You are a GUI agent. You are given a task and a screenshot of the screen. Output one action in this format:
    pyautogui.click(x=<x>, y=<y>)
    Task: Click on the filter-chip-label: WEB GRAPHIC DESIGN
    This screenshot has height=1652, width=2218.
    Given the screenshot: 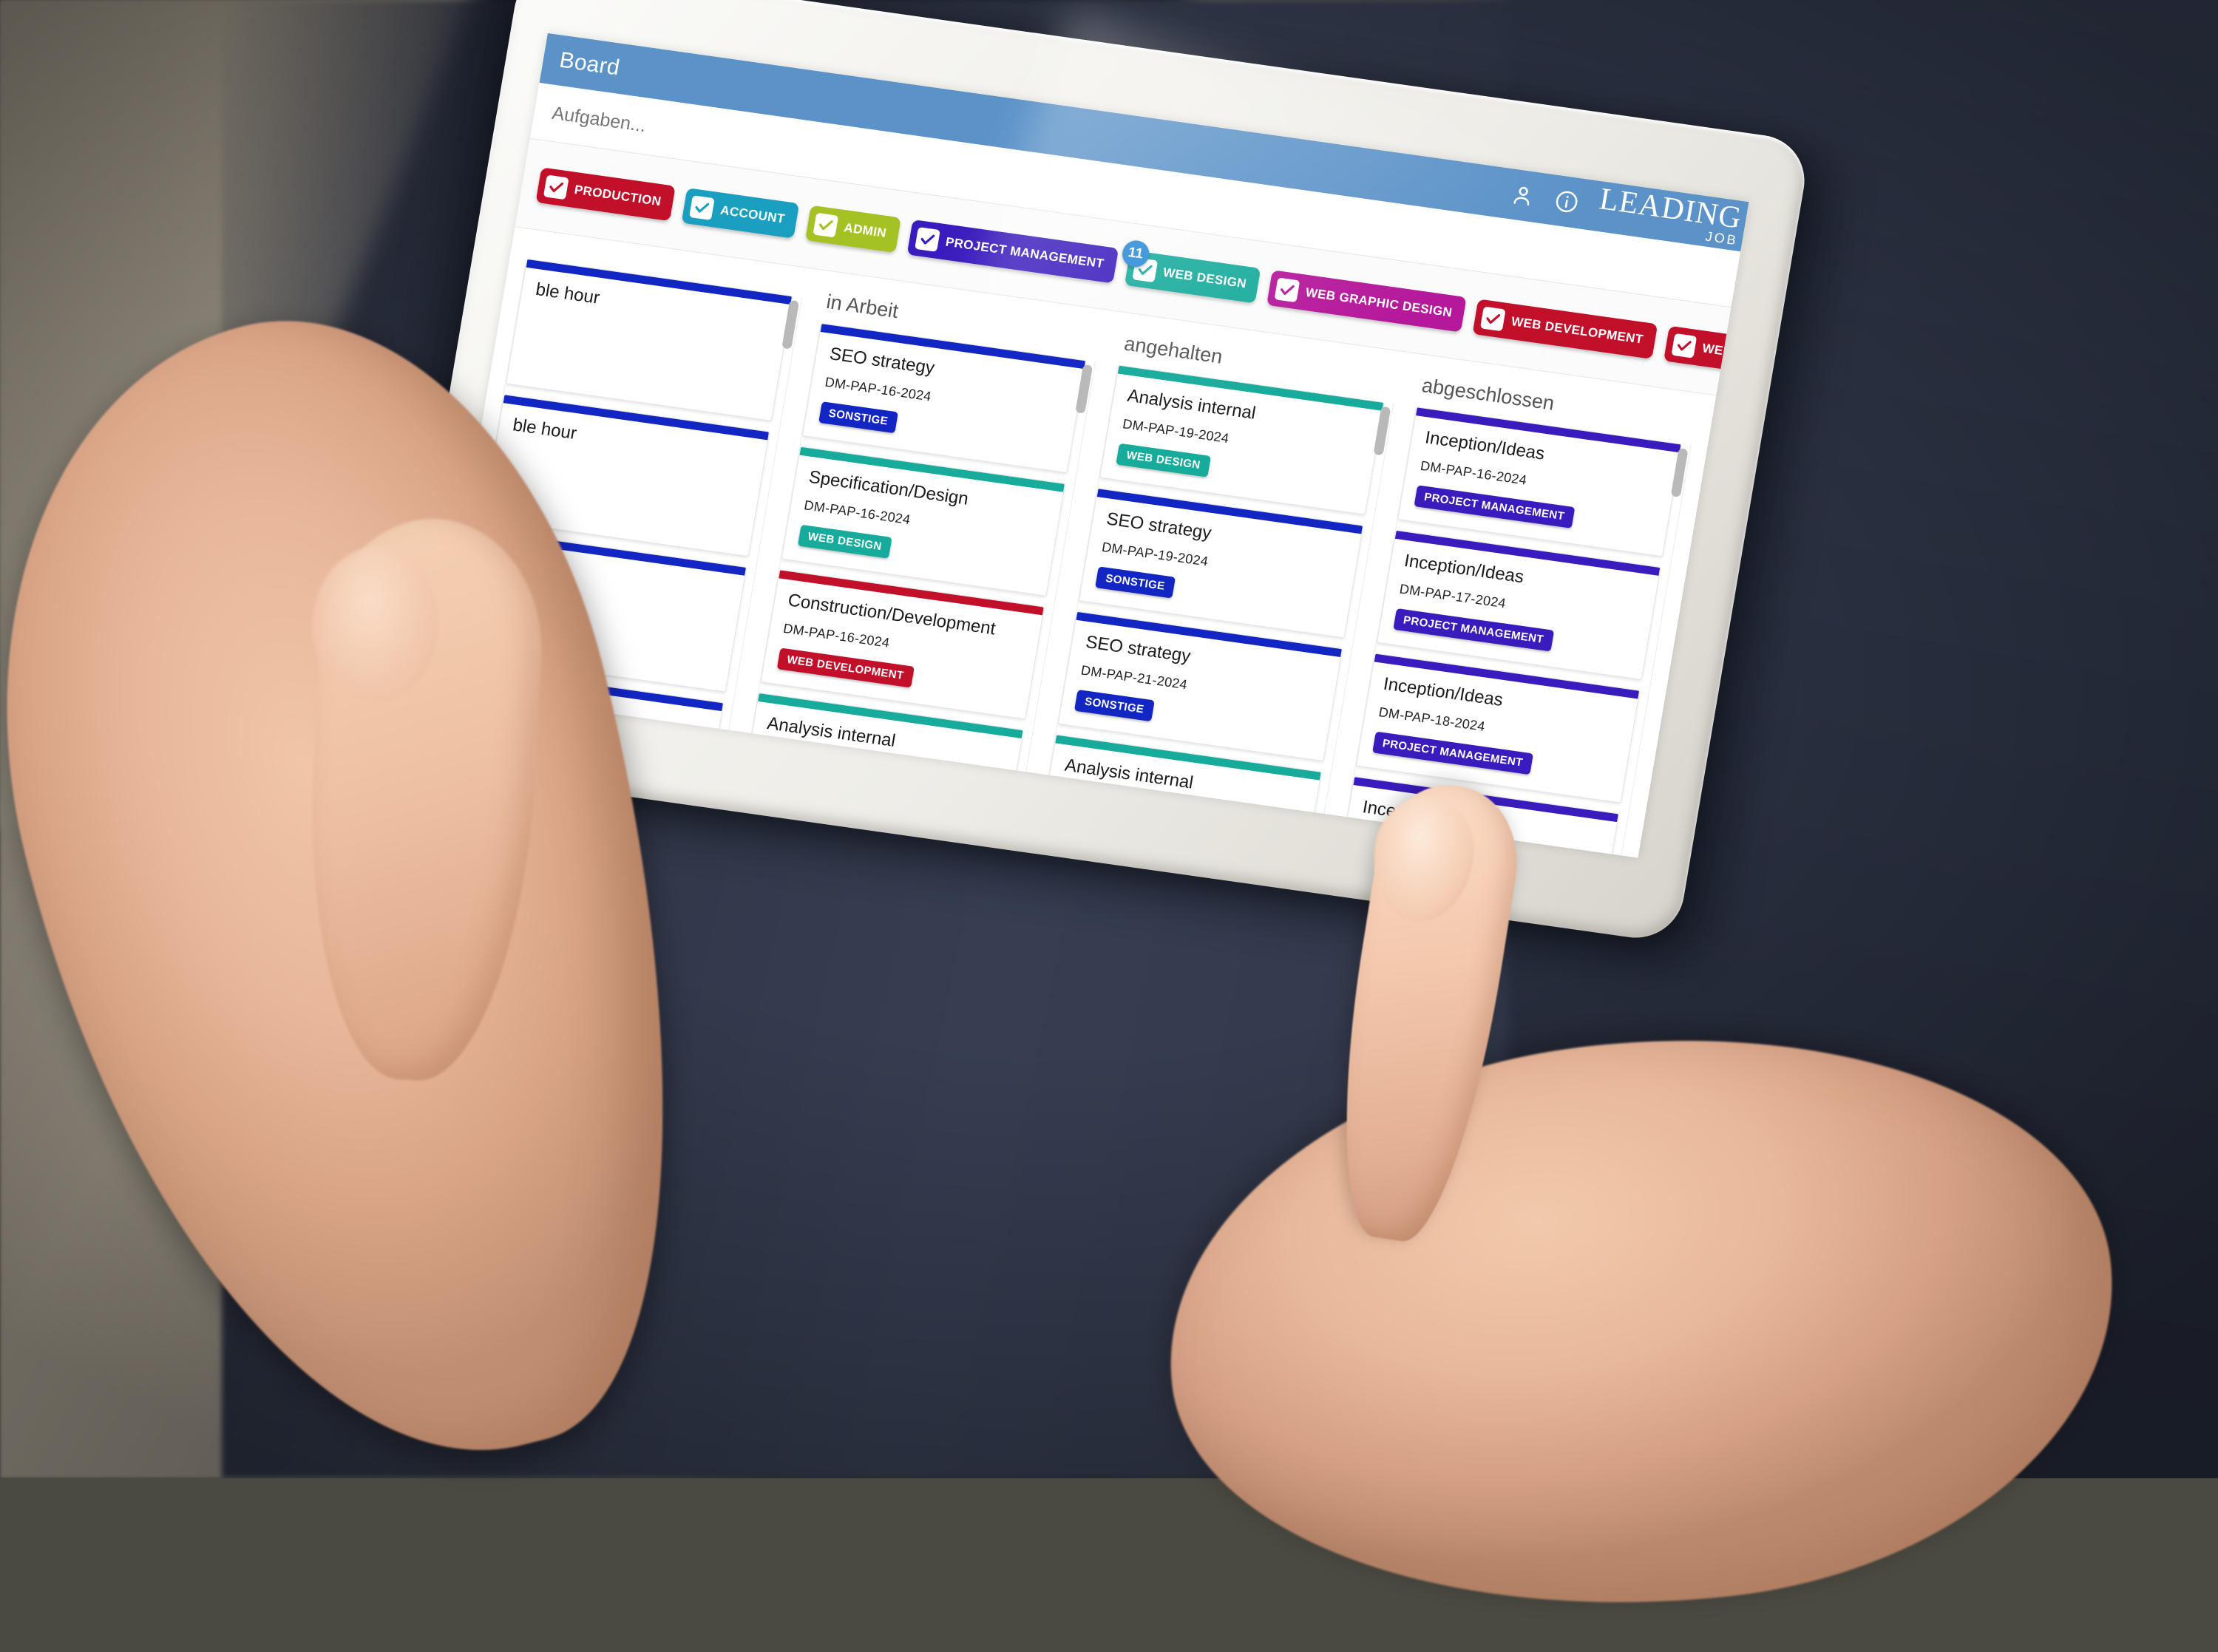 What is the action you would take?
    pyautogui.click(x=1379, y=302)
    